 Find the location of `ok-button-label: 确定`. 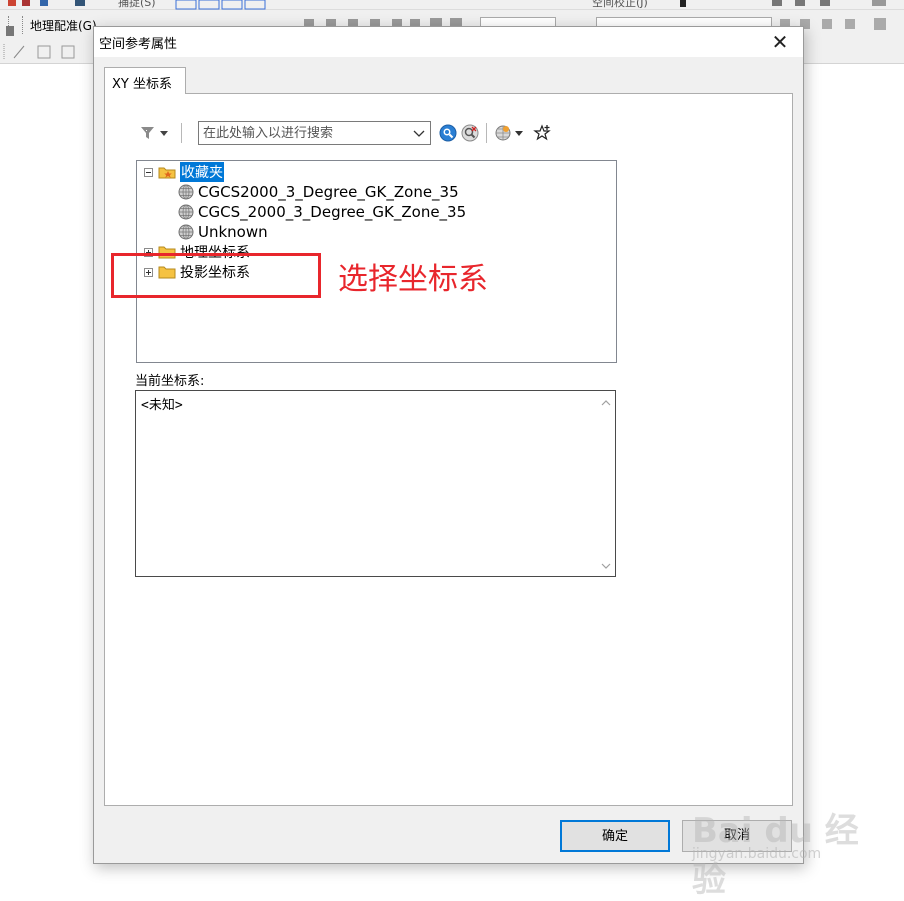

ok-button-label: 确定 is located at coordinates (614, 836).